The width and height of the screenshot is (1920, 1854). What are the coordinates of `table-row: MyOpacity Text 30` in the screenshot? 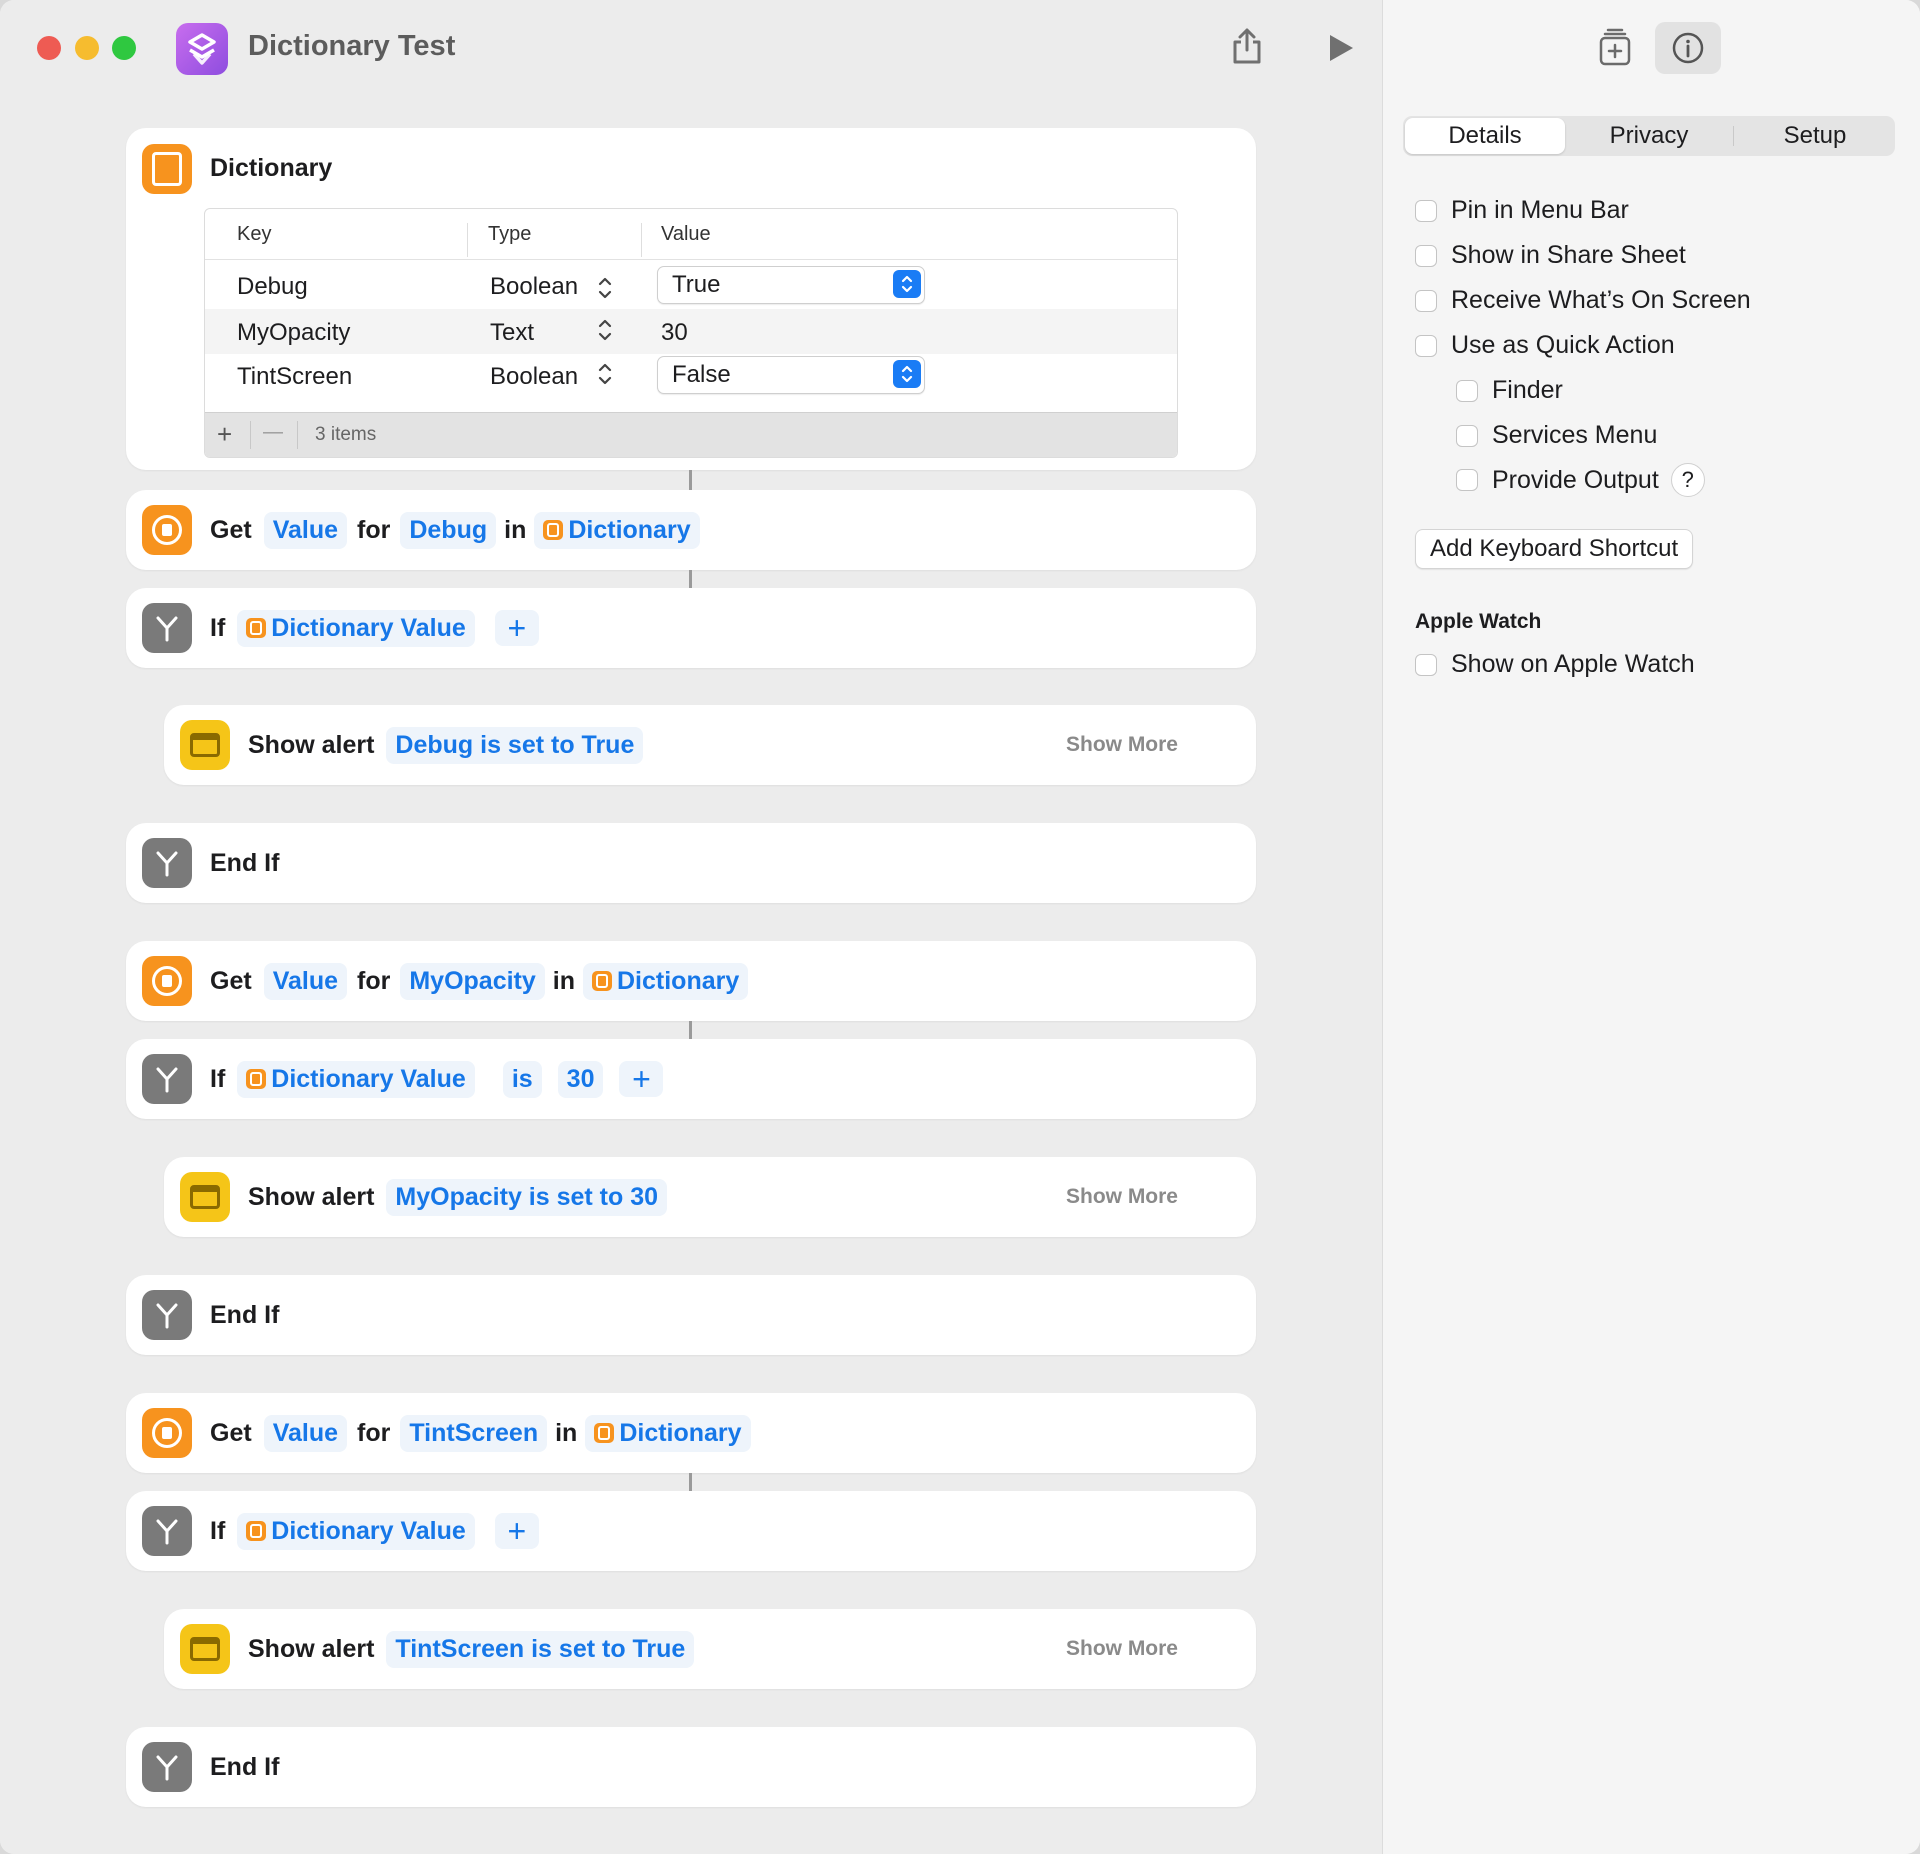 It's located at (691, 331).